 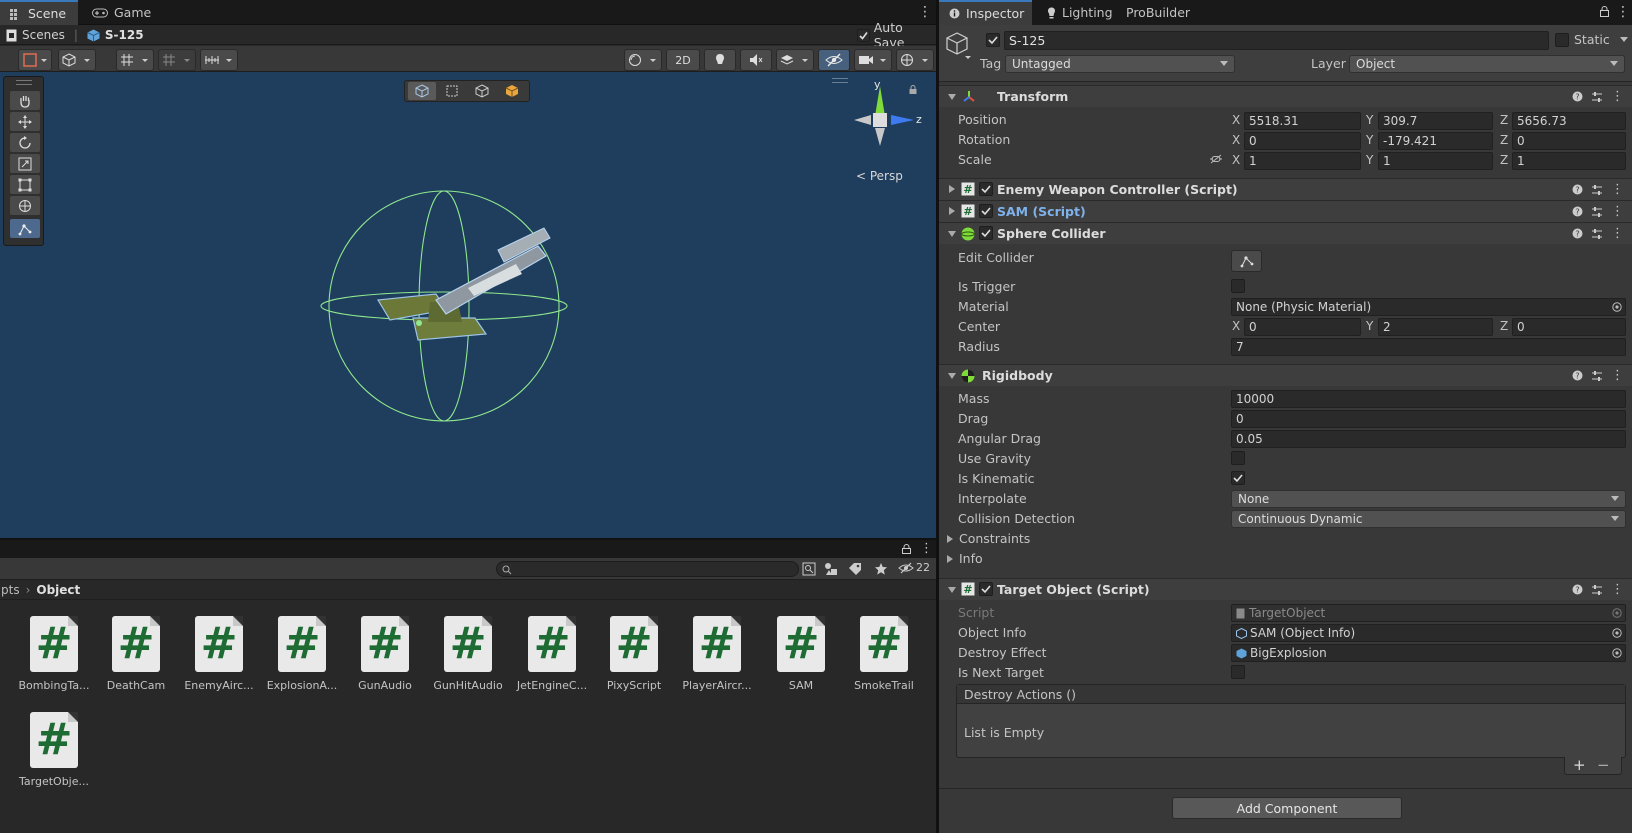 What do you see at coordinates (655, 569) in the screenshot?
I see `project-search-input` at bounding box center [655, 569].